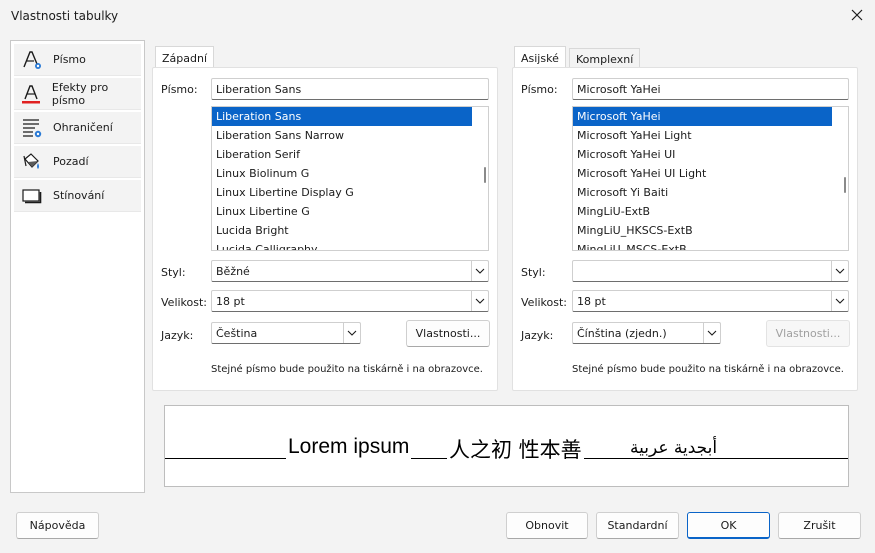 The height and width of the screenshot is (553, 875). I want to click on help-button: Nápověda, so click(57, 525).